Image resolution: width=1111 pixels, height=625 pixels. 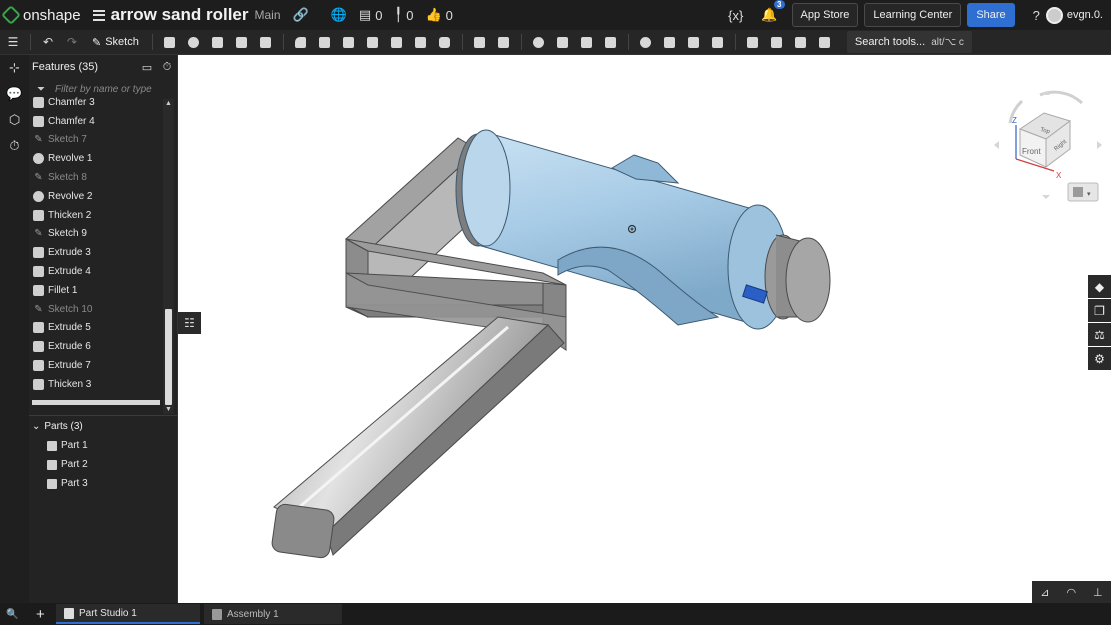 What do you see at coordinates (96, 121) in the screenshot?
I see `feature-item: Chamfer 4` at bounding box center [96, 121].